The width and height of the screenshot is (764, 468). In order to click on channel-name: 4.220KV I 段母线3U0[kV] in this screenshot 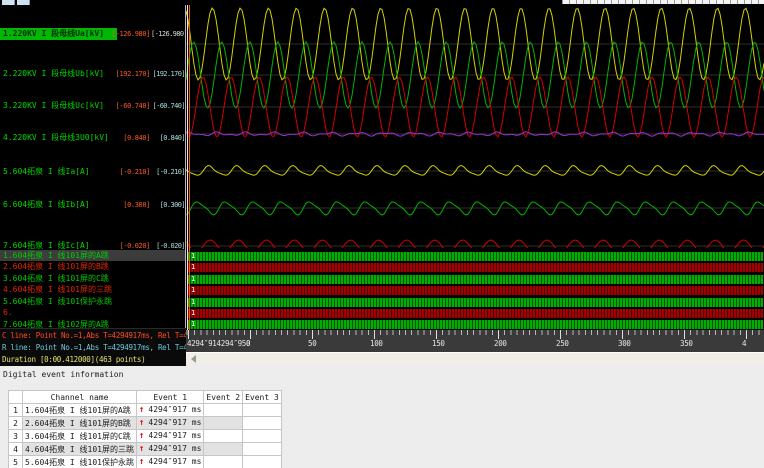, I will do `click(56, 137)`.